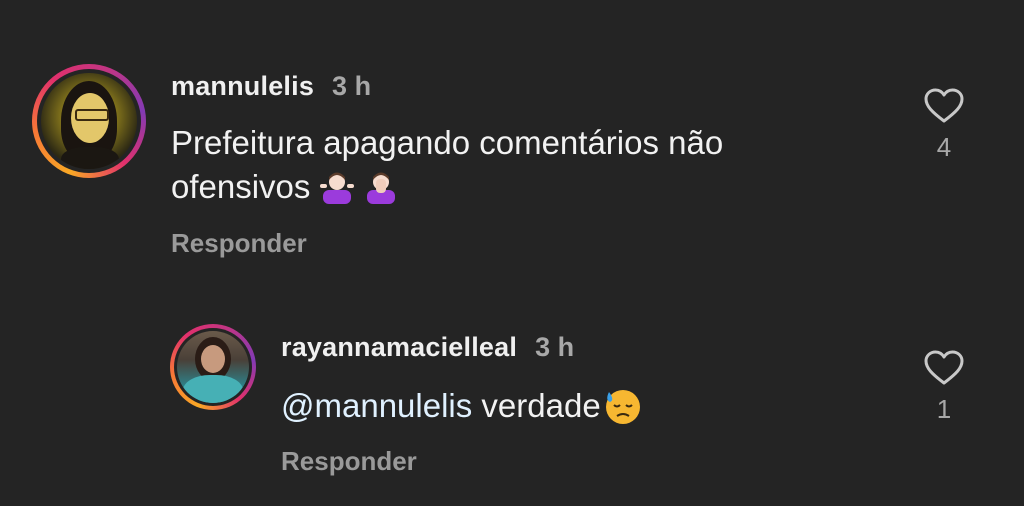  I want to click on comment-username: mannulelis, so click(242, 86).